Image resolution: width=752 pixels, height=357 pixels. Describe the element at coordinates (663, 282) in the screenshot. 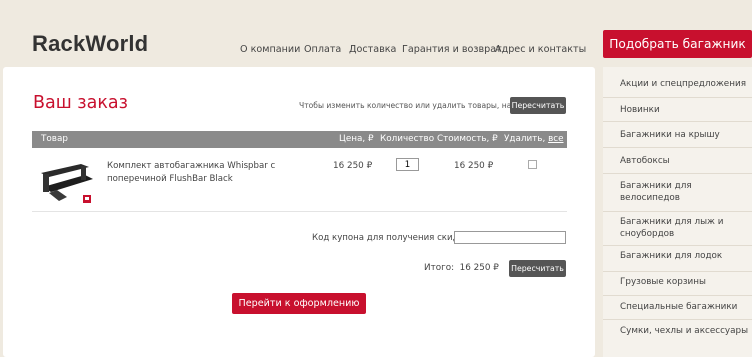

I see `sidebar-item-label: Грузовые корзины` at that location.